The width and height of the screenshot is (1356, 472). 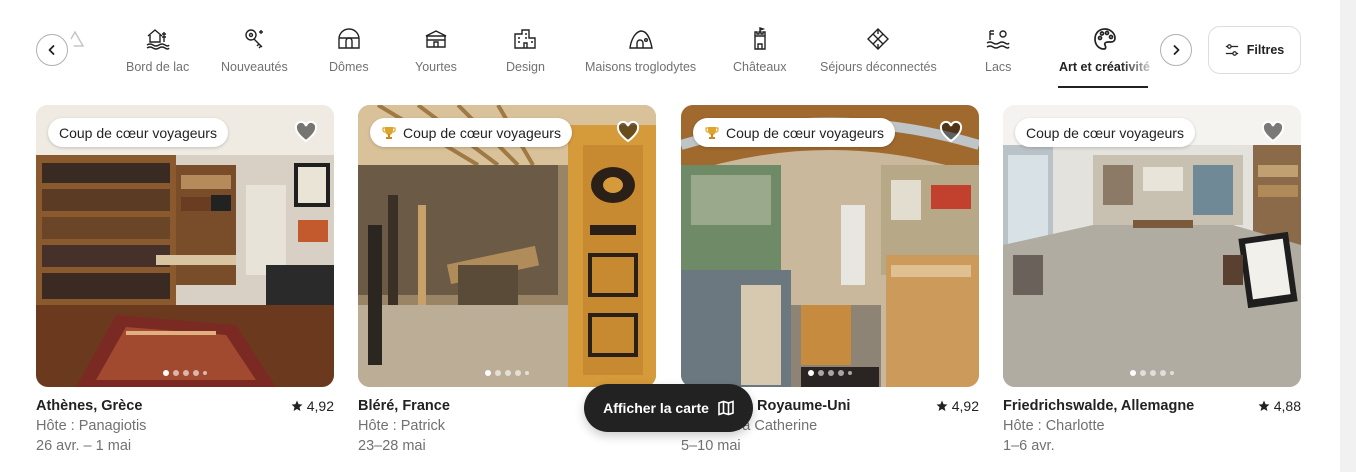 I want to click on listing-dates: 23–28 mai, so click(x=392, y=446).